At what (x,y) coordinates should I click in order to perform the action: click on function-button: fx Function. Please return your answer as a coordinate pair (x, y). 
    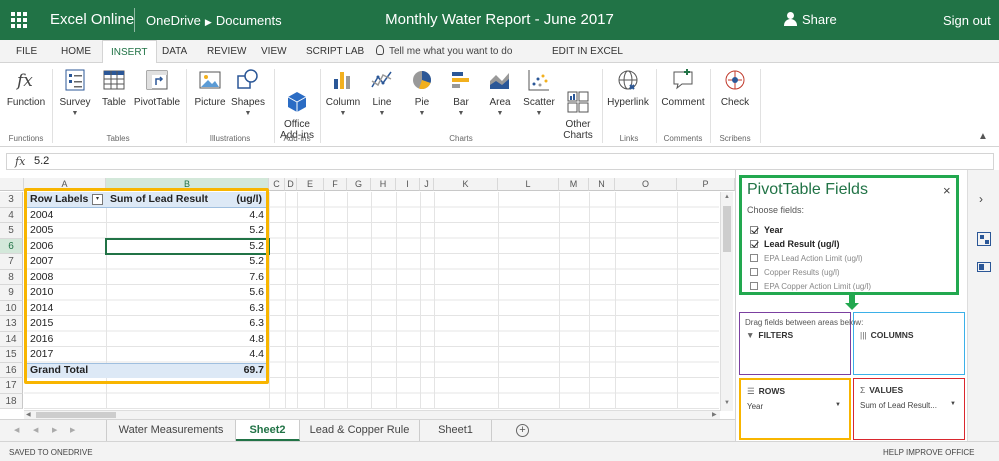
    Looking at the image, I should click on (26, 87).